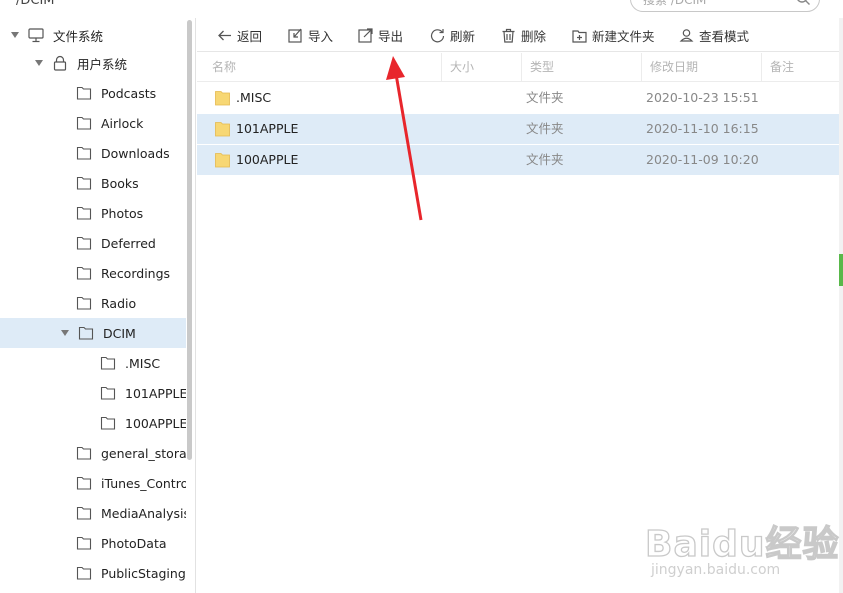  What do you see at coordinates (250, 36) in the screenshot?
I see `back-label: 返回` at bounding box center [250, 36].